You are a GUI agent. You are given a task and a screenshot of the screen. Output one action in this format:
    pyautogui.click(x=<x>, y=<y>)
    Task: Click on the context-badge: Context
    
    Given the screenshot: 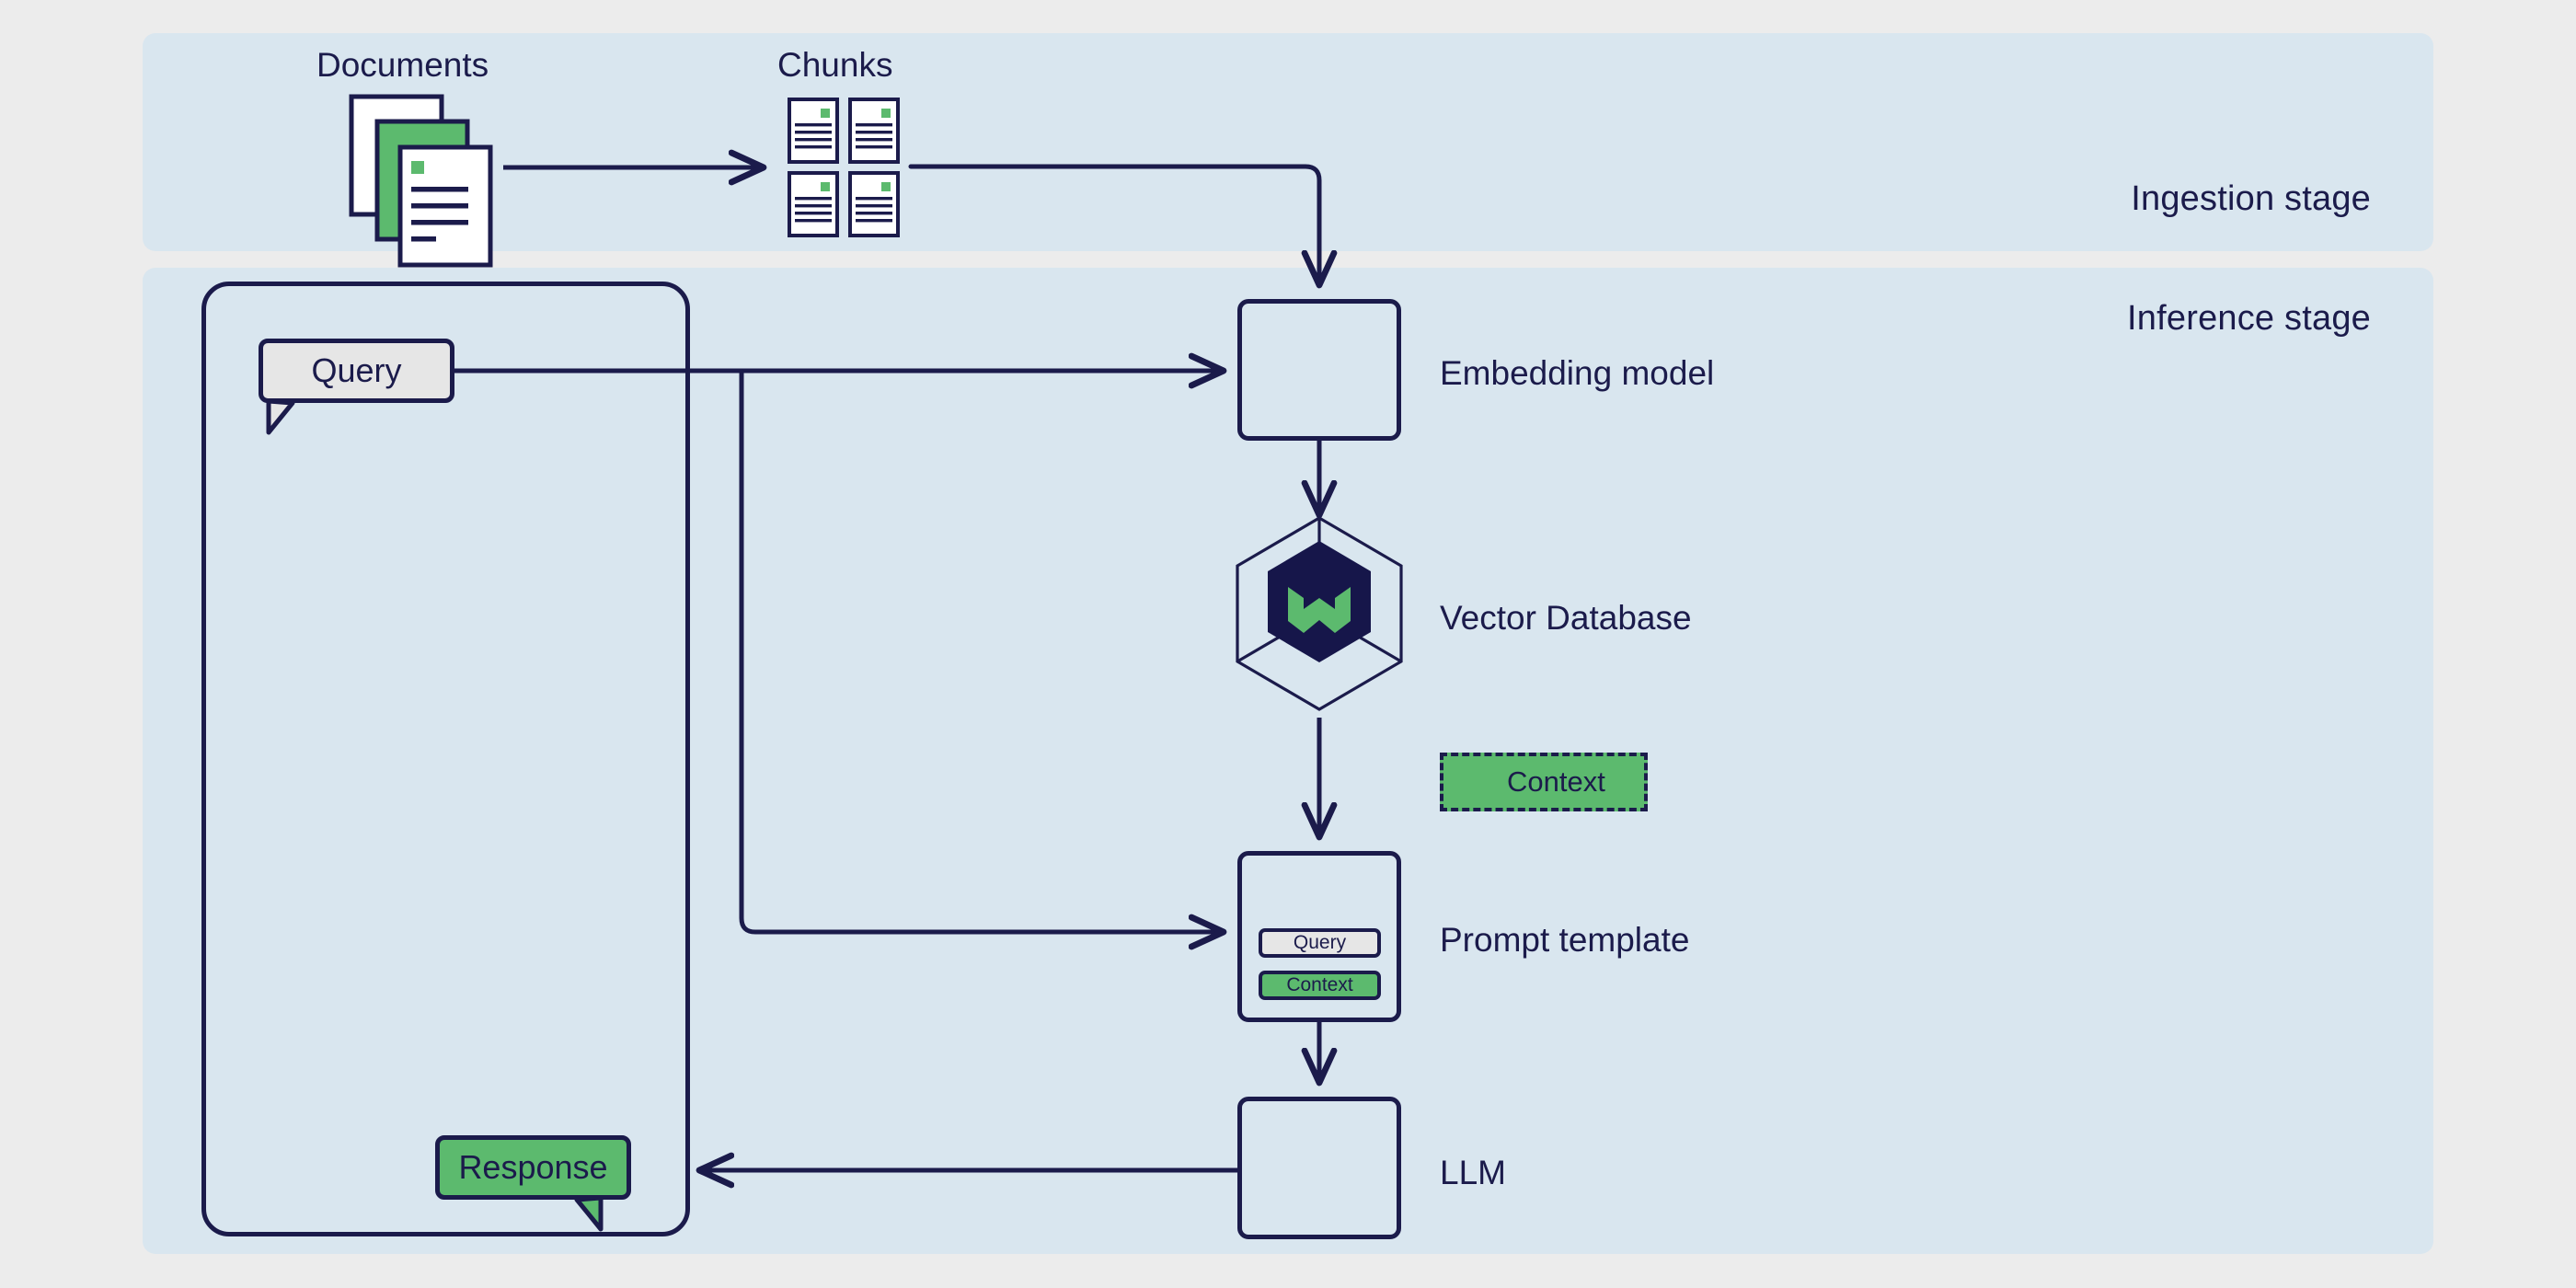 What is the action you would take?
    pyautogui.click(x=1544, y=782)
    